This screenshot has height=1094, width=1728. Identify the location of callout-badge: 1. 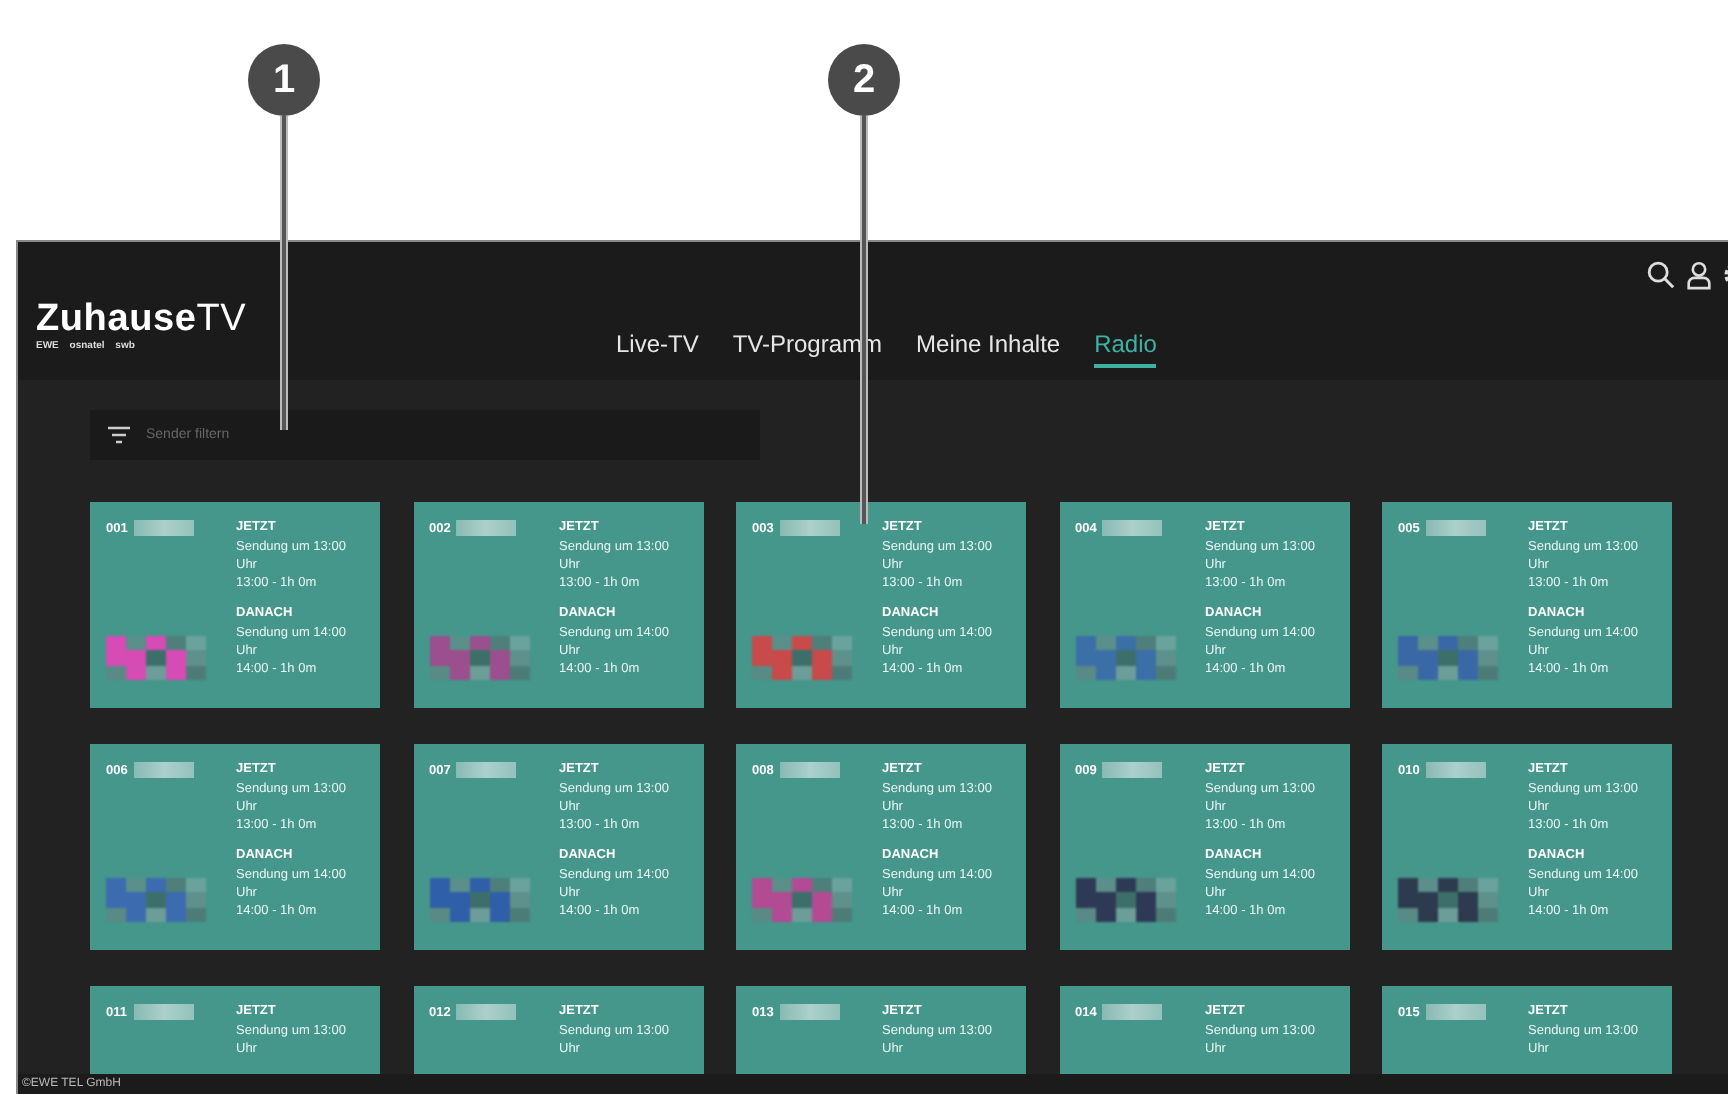
(284, 80).